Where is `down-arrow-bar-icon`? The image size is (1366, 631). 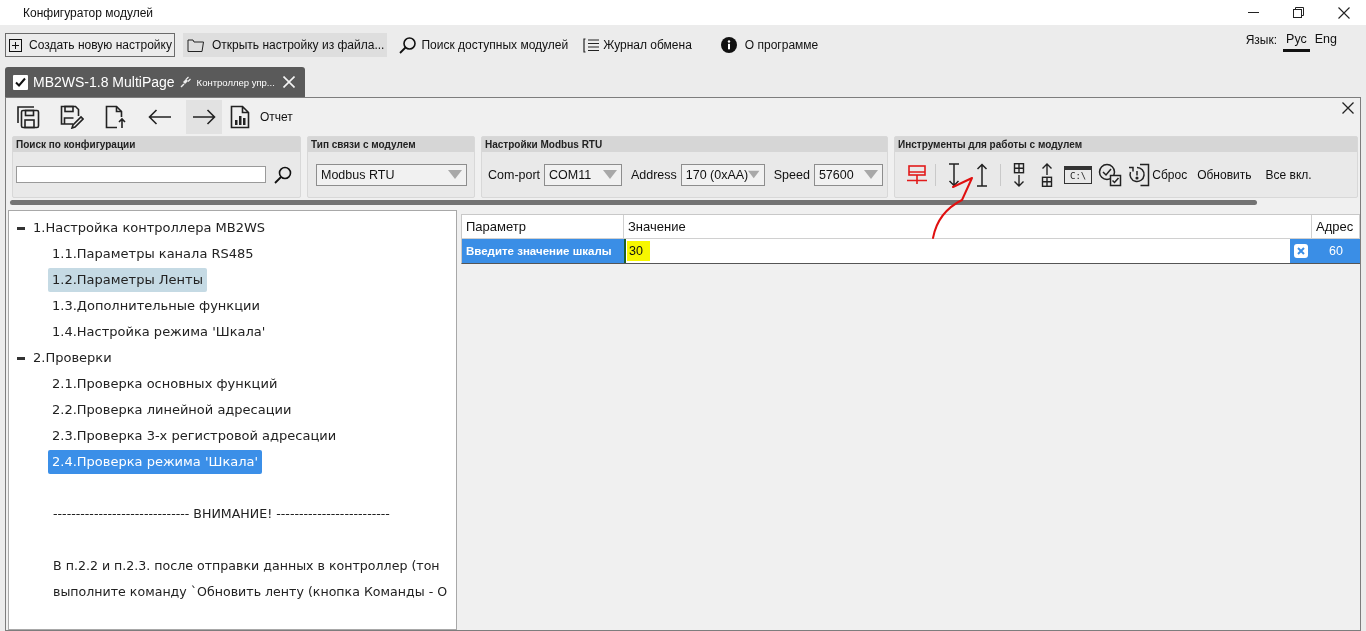 down-arrow-bar-icon is located at coordinates (954, 174).